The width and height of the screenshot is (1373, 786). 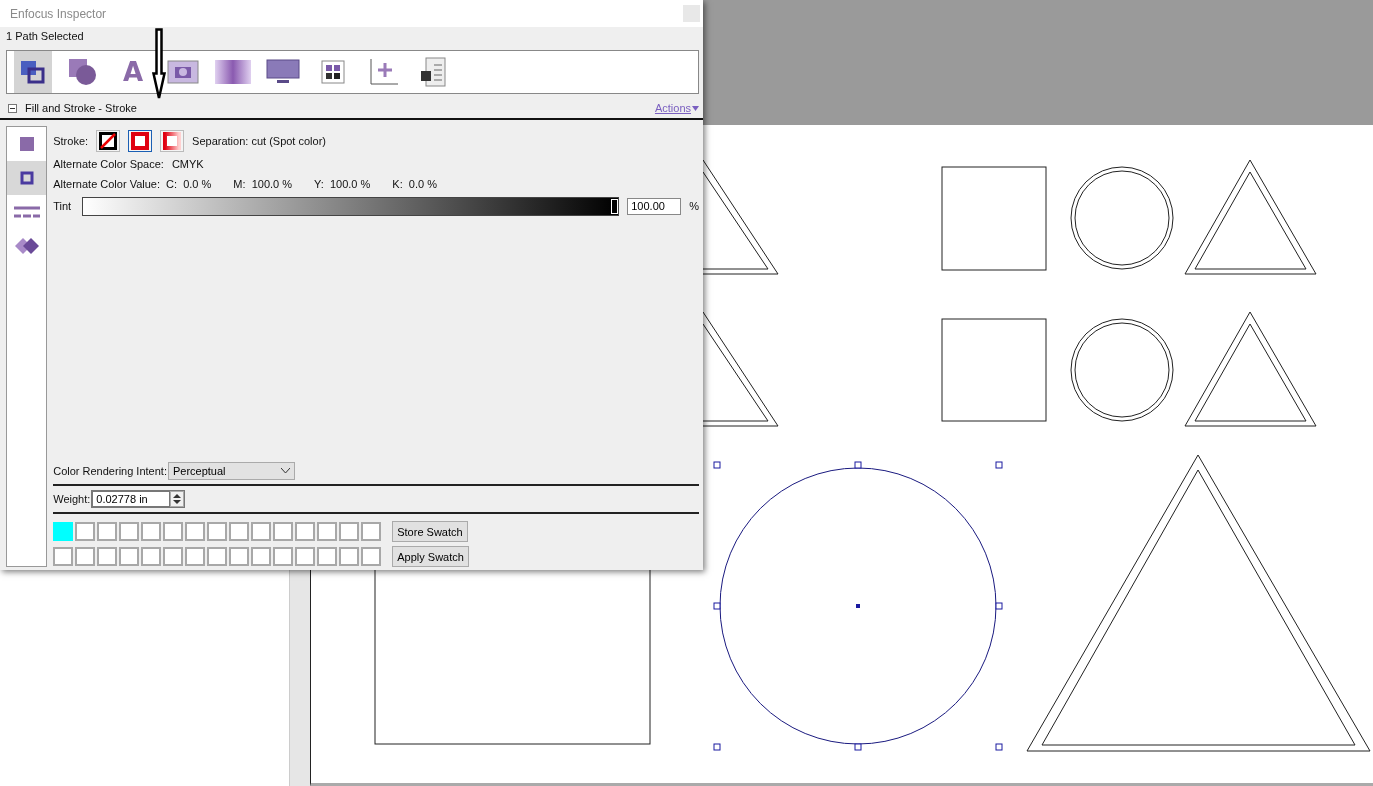 What do you see at coordinates (858, 606) in the screenshot?
I see `selected-circle` at bounding box center [858, 606].